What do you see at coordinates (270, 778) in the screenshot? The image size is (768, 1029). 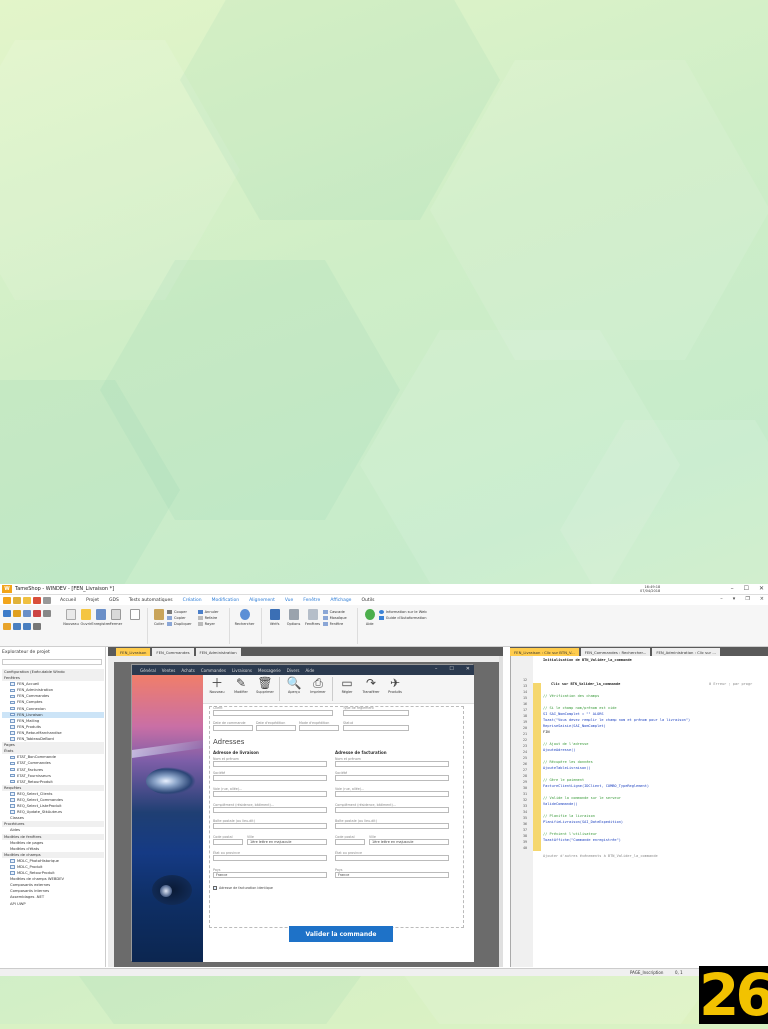 I see `delivery-company-input` at bounding box center [270, 778].